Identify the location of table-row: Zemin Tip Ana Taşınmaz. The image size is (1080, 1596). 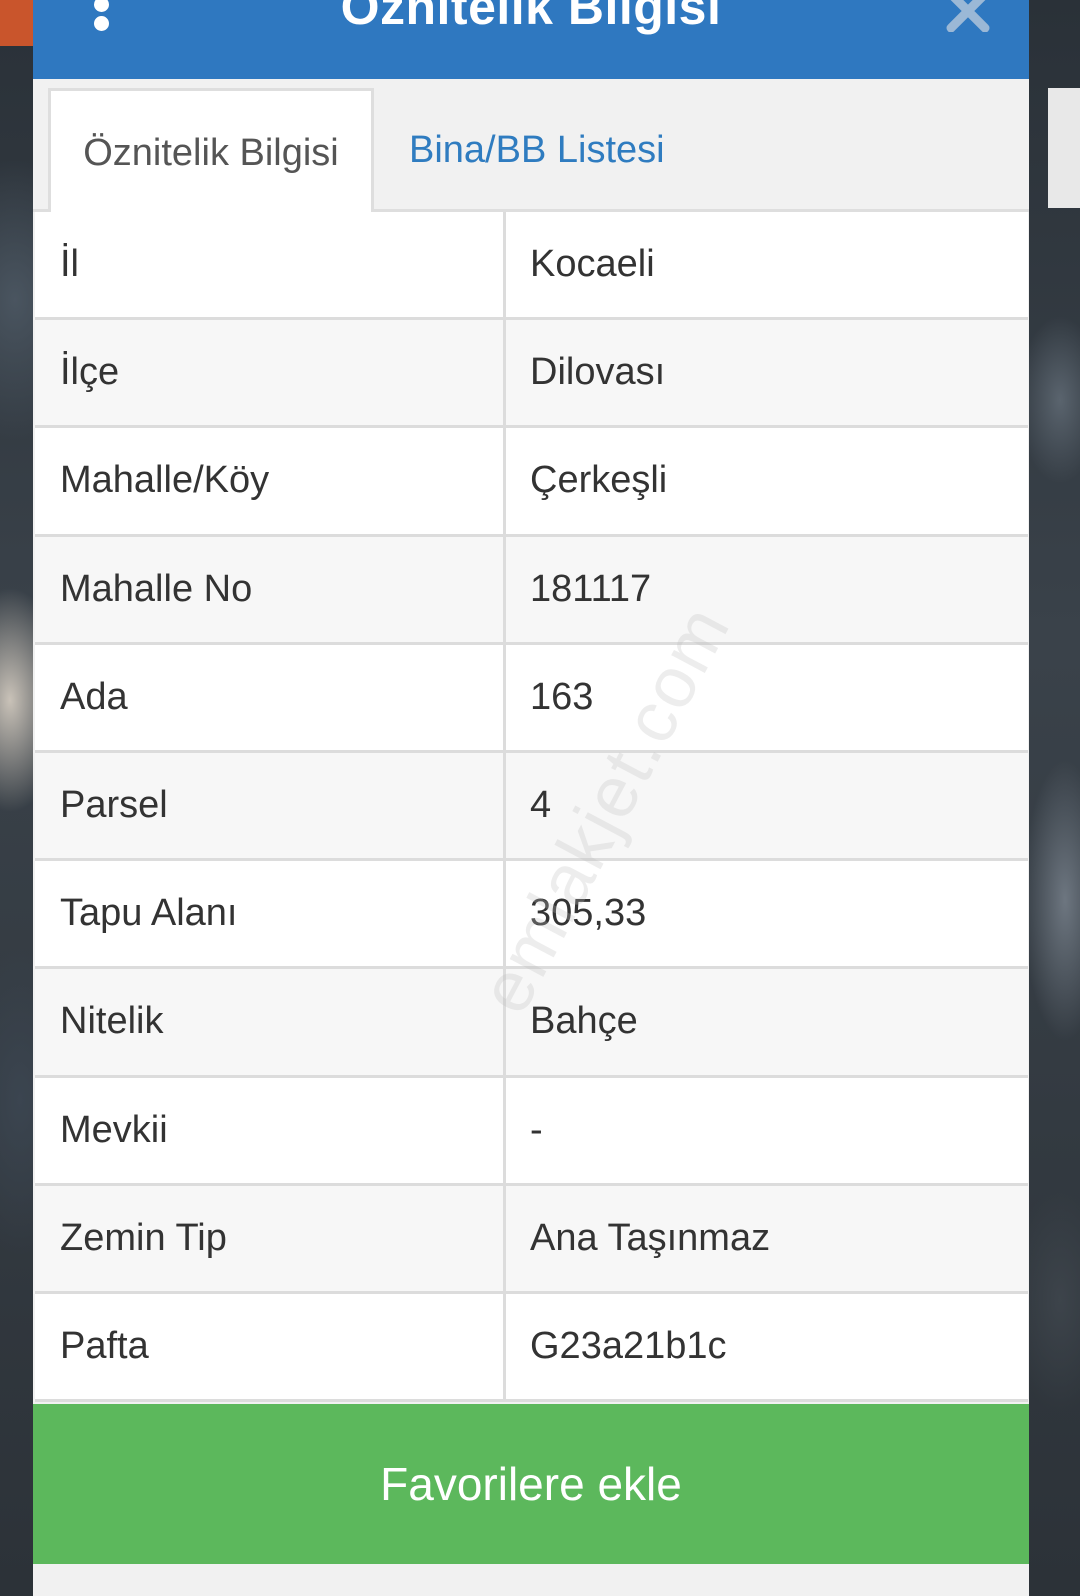
(531, 1239).